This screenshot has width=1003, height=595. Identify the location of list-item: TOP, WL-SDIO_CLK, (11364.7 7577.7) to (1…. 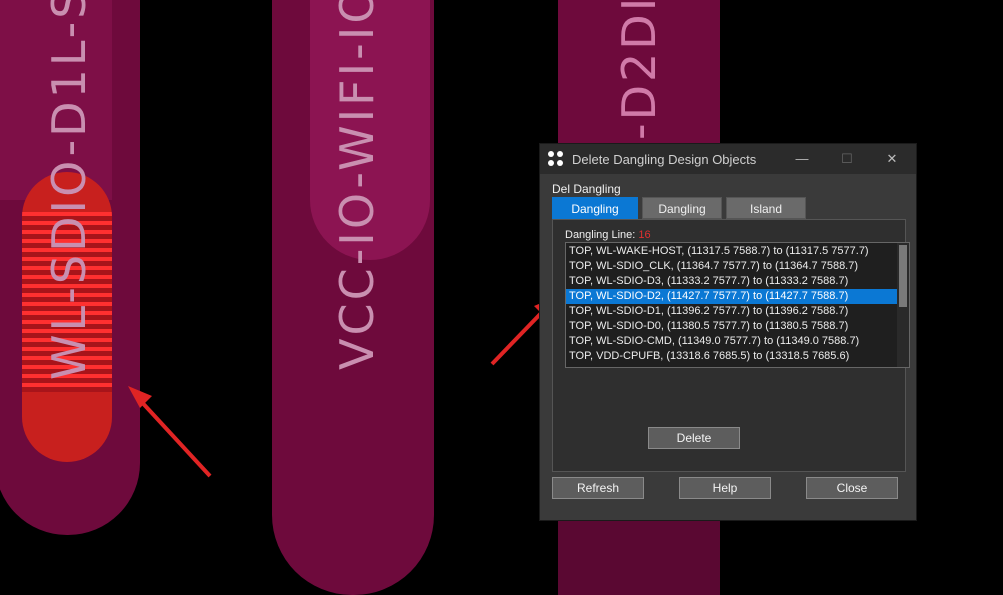
(731, 266).